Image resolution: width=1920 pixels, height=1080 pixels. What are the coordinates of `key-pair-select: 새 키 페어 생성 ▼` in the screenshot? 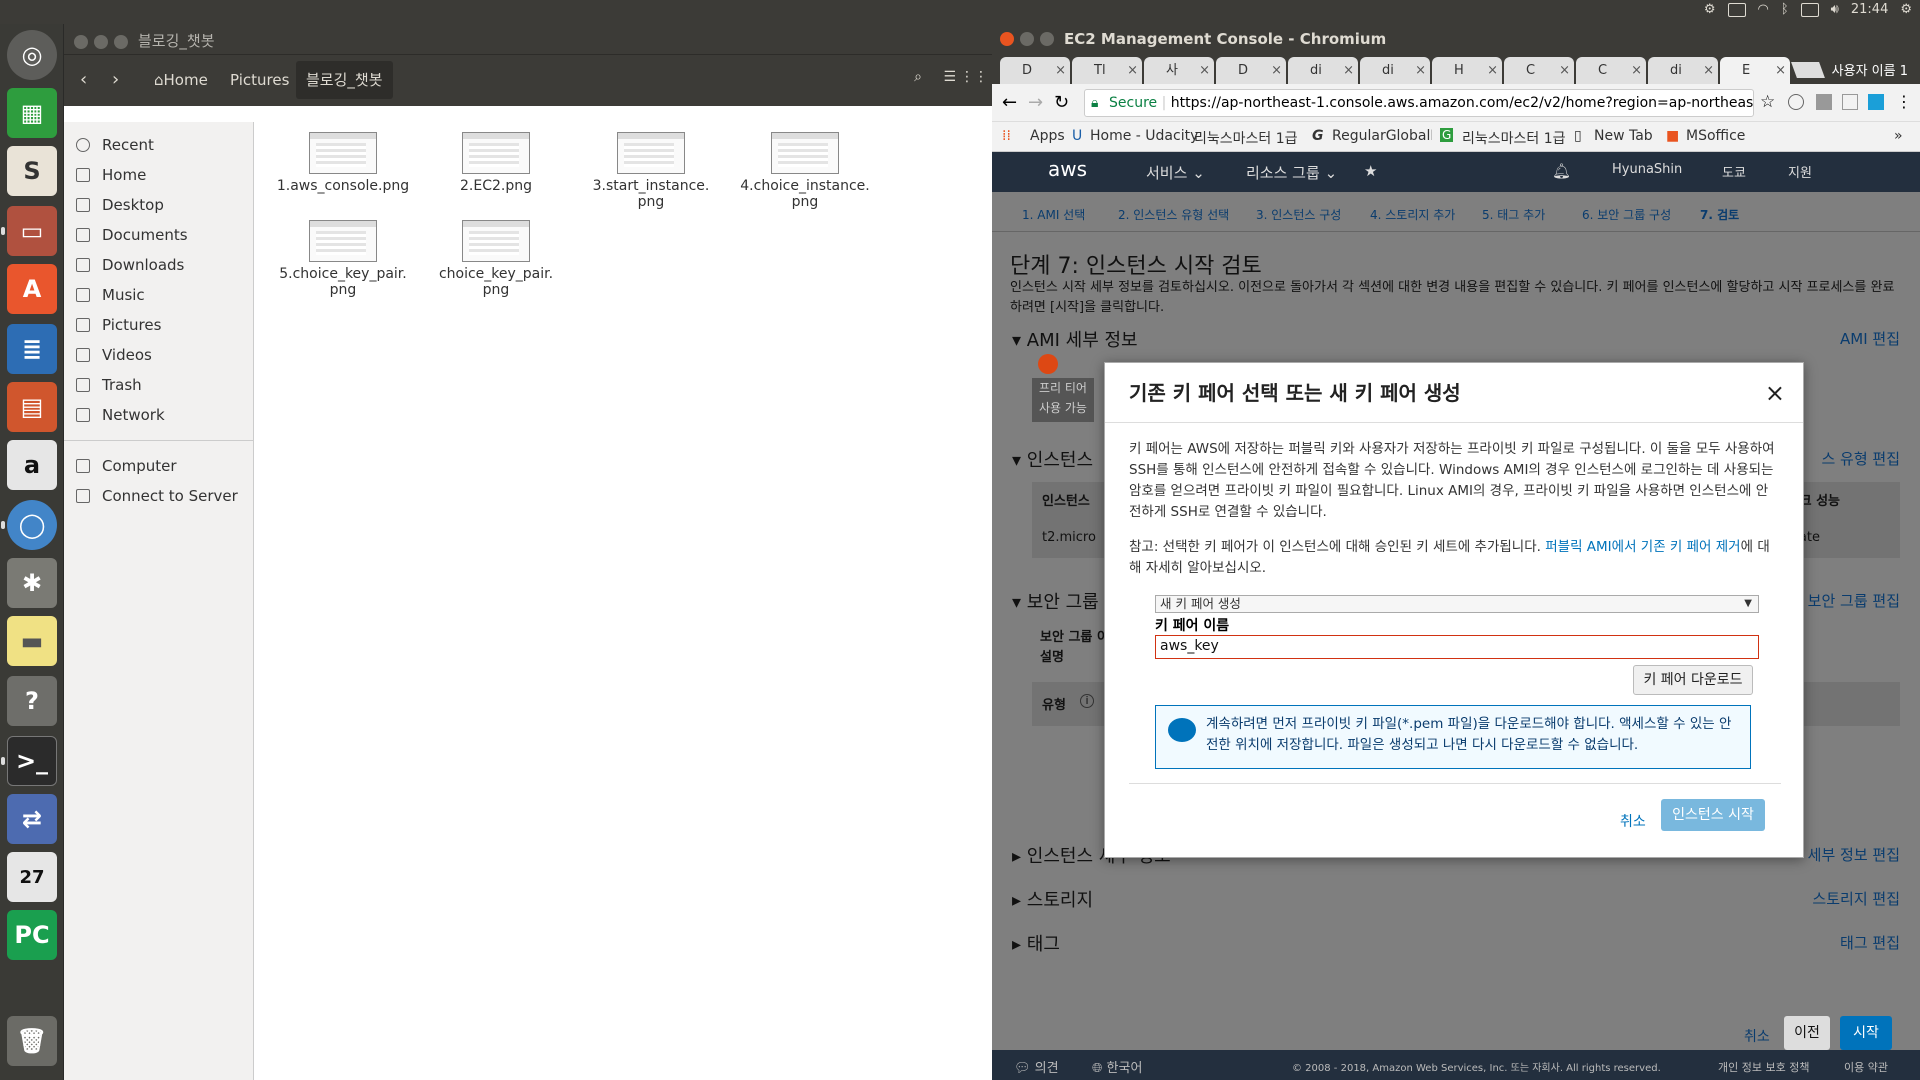 It's located at (1457, 604).